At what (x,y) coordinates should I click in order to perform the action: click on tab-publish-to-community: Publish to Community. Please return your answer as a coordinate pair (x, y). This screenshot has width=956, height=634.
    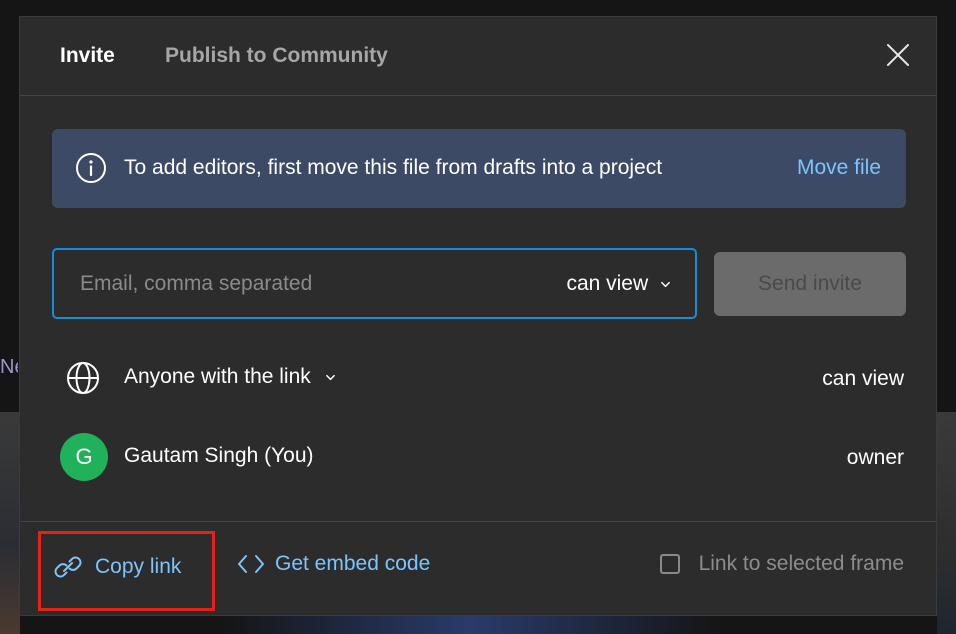
    Looking at the image, I should click on (276, 56).